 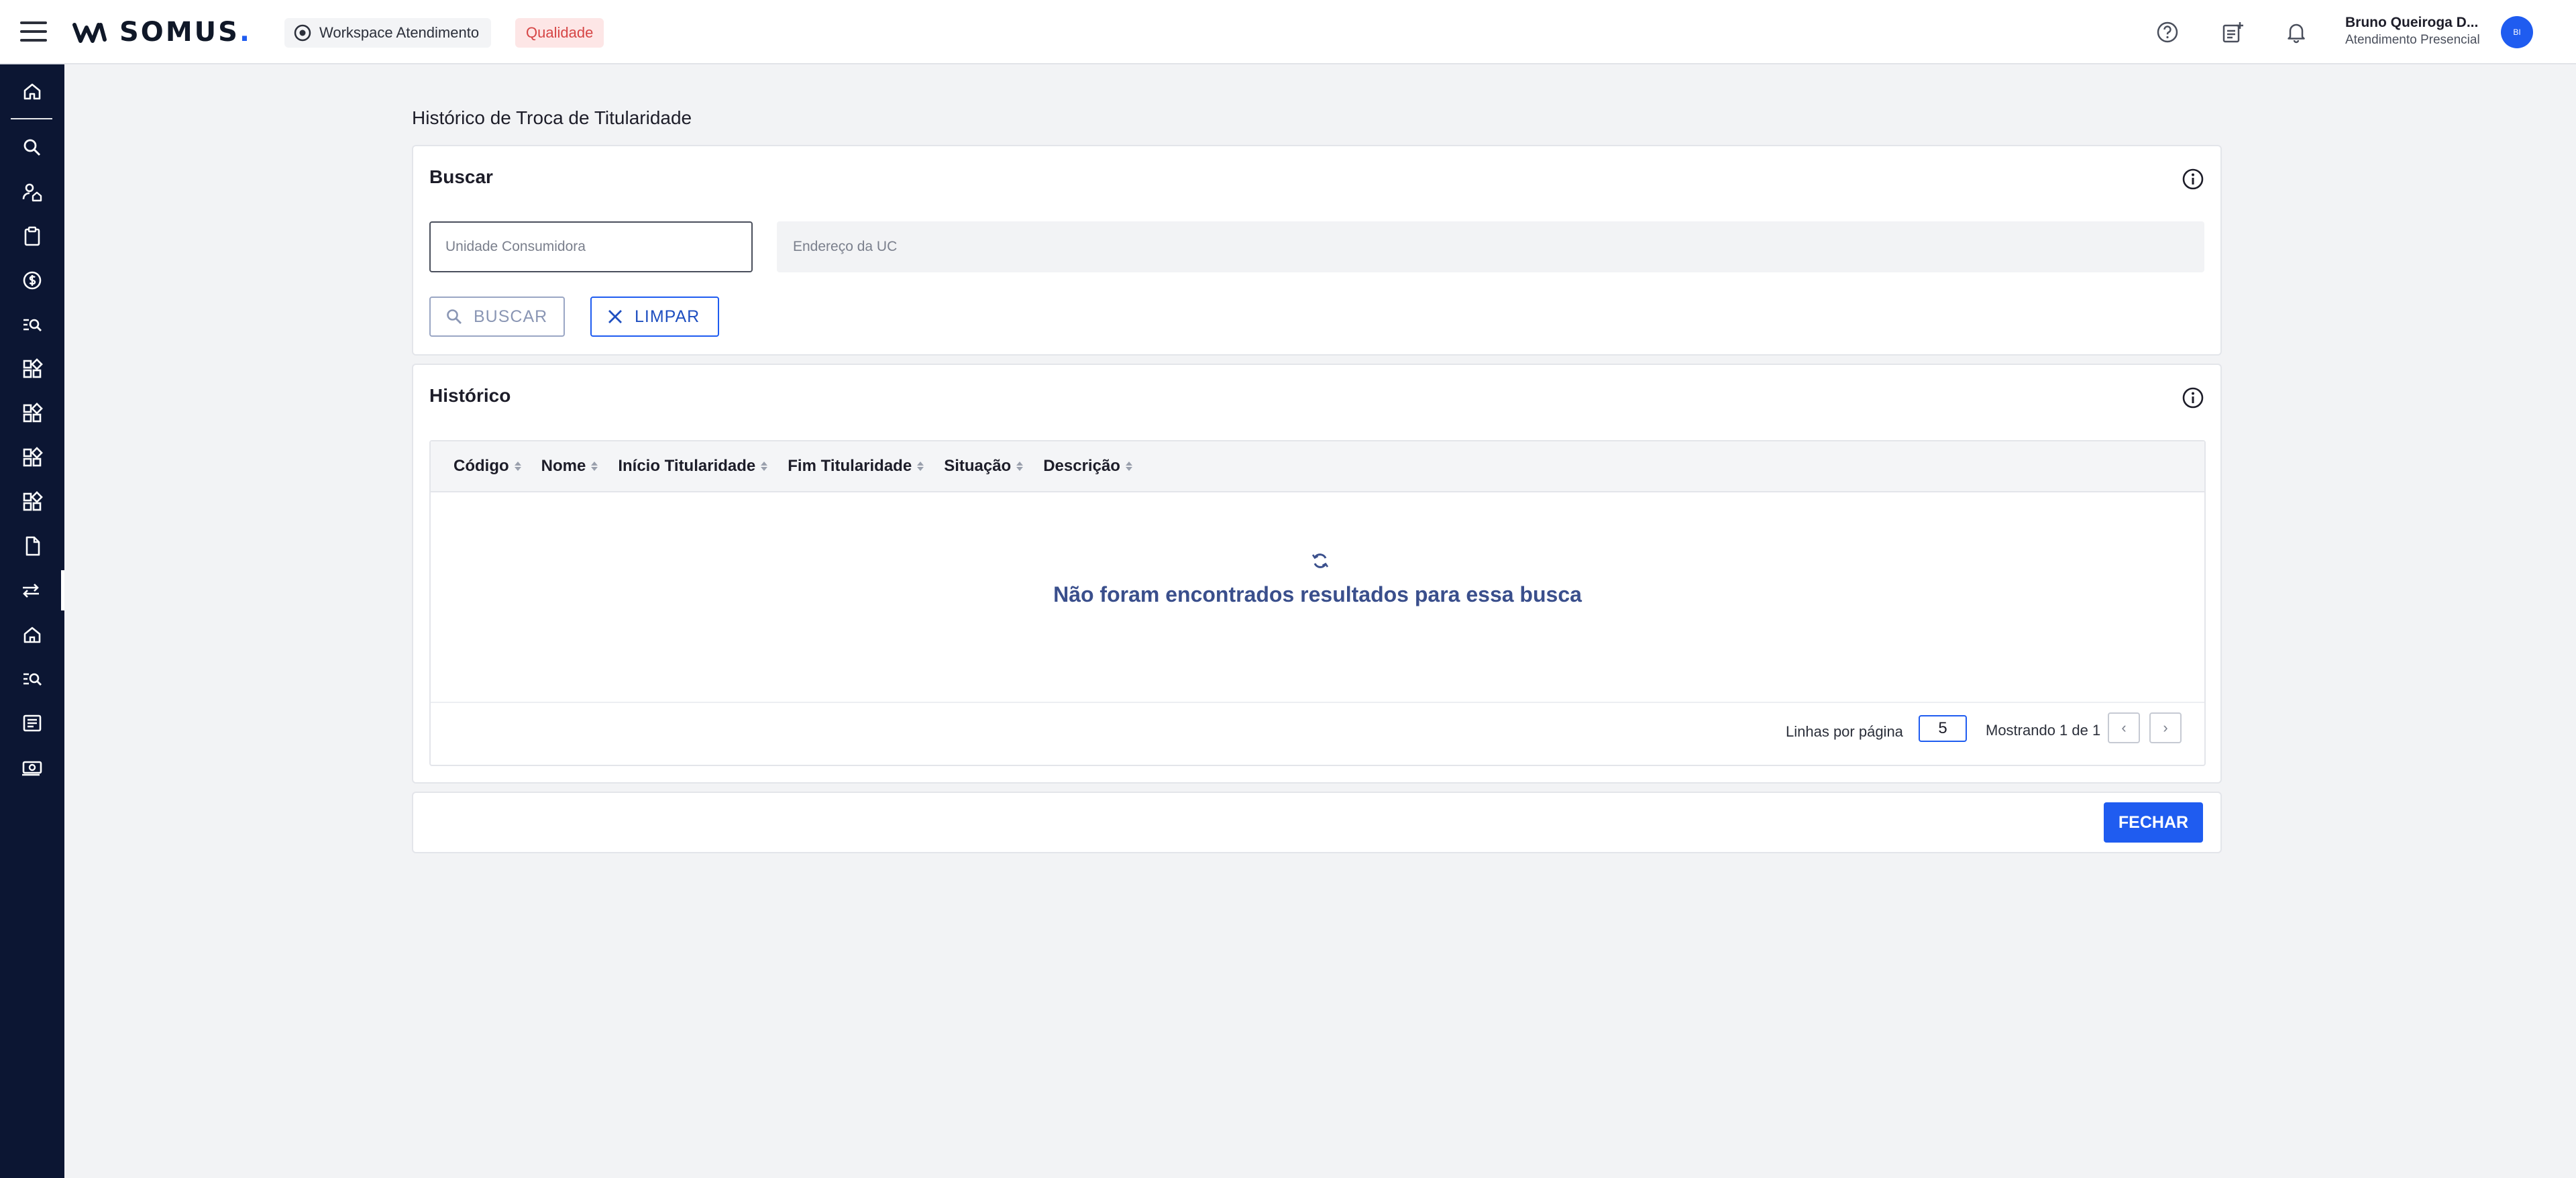 What do you see at coordinates (1087, 467) in the screenshot?
I see `column-header-description: Descrição` at bounding box center [1087, 467].